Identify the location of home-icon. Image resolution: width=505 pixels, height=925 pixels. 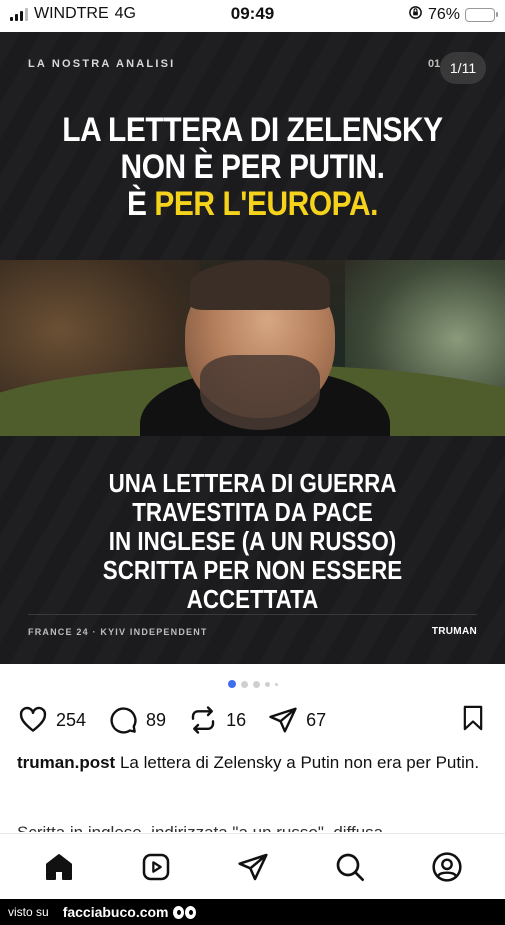
(58, 866).